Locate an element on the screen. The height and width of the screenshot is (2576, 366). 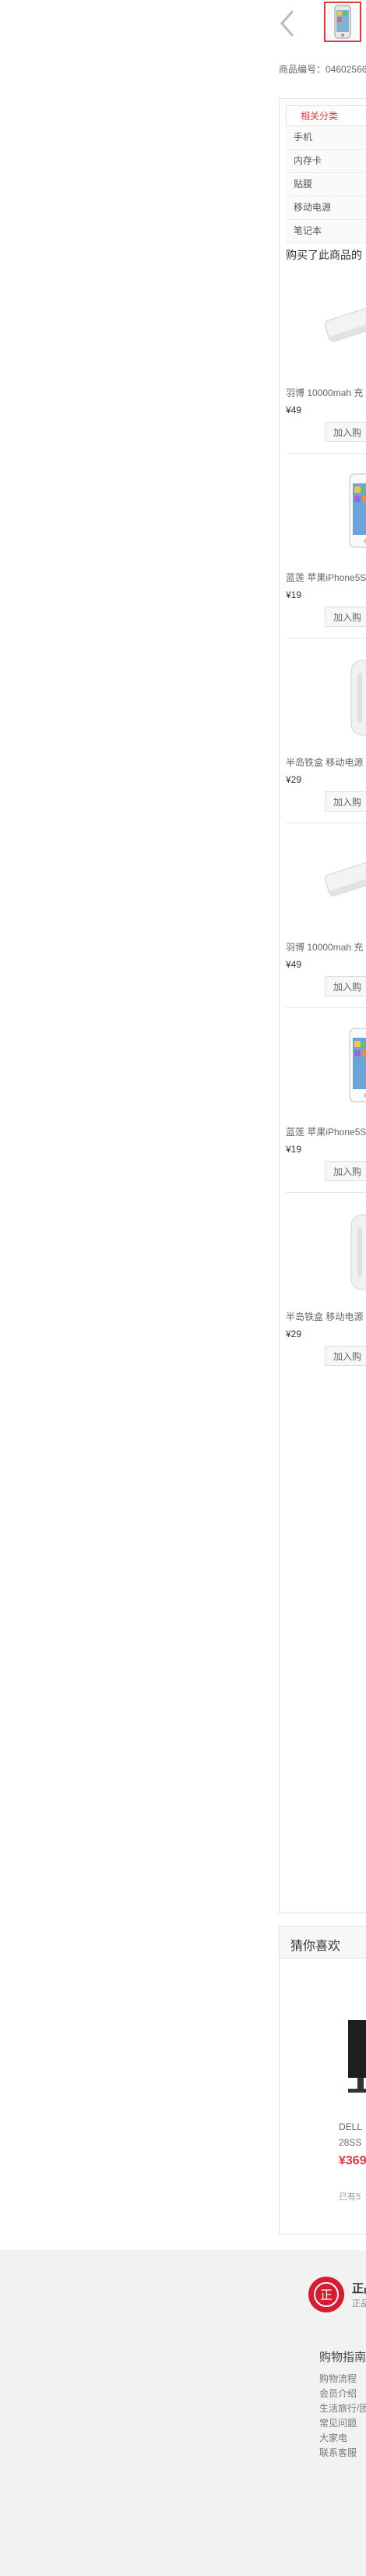
also-bought-title: 购买了此商品的 is located at coordinates (324, 255).